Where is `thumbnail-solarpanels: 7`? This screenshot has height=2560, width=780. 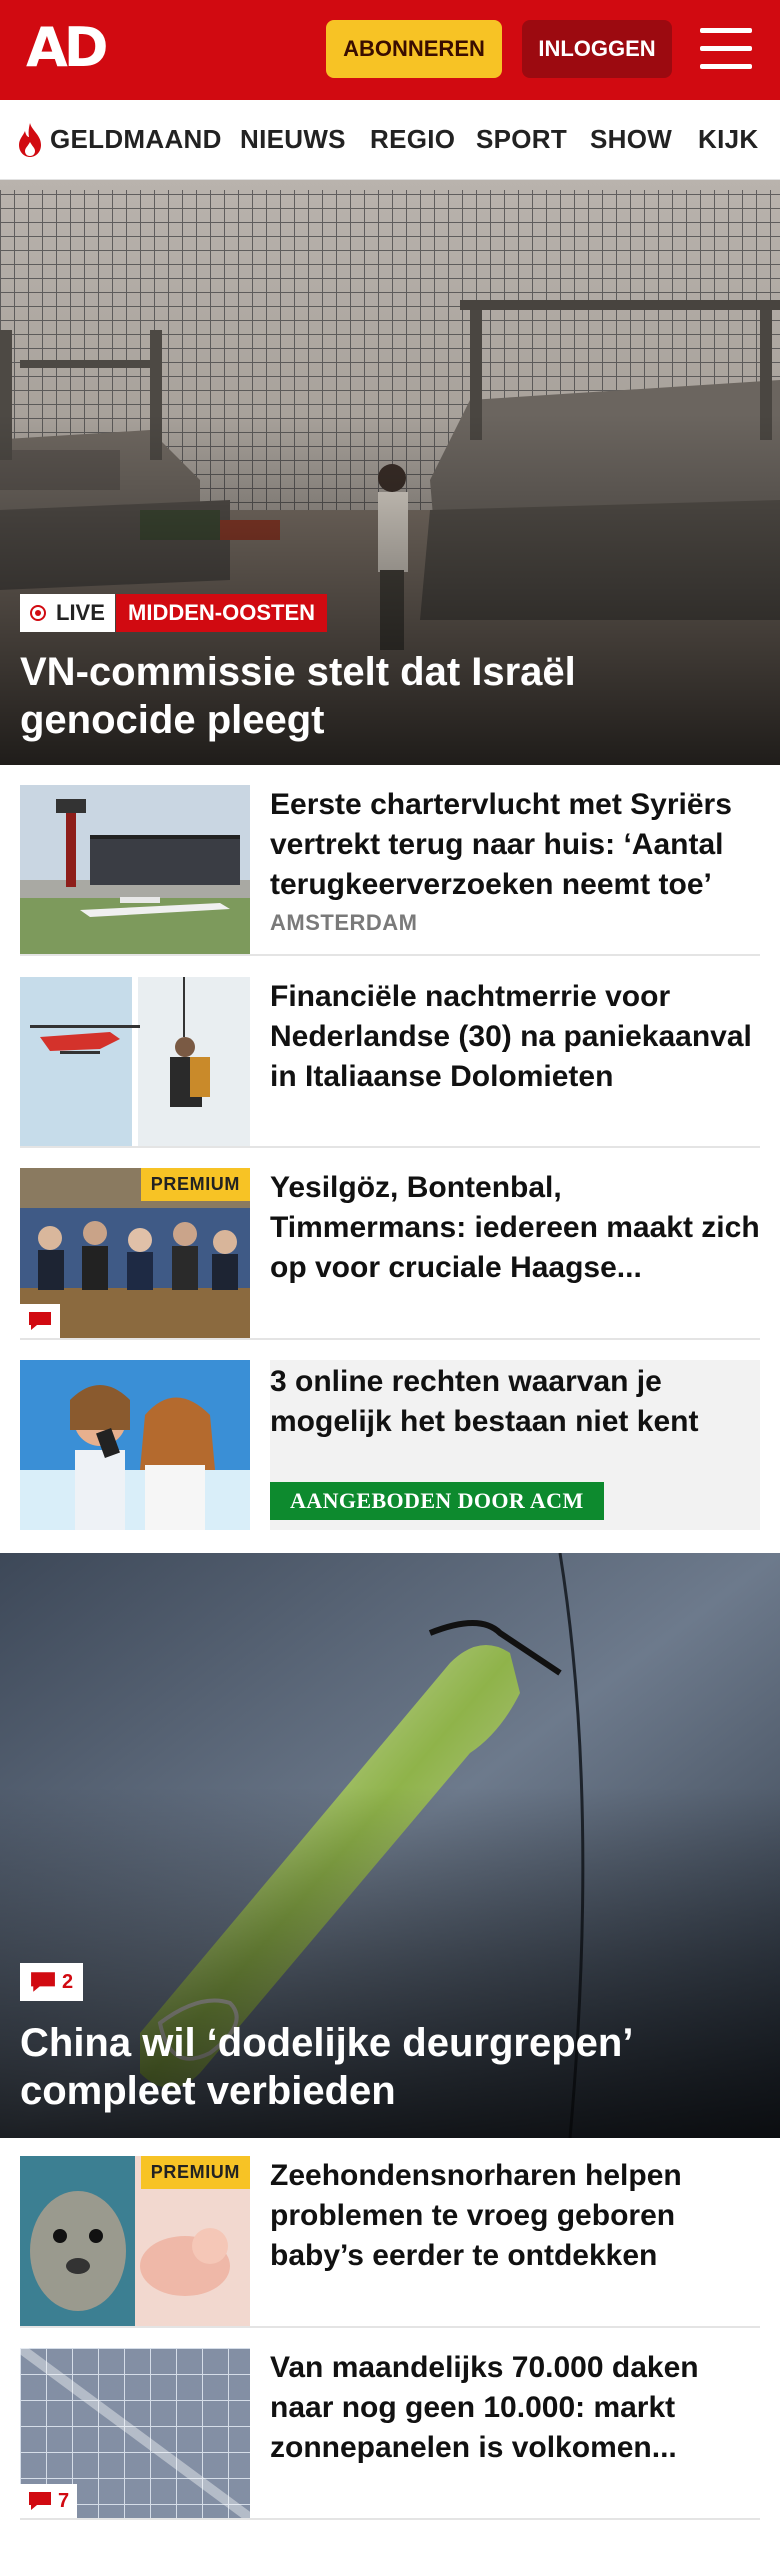 thumbnail-solarpanels: 7 is located at coordinates (135, 2433).